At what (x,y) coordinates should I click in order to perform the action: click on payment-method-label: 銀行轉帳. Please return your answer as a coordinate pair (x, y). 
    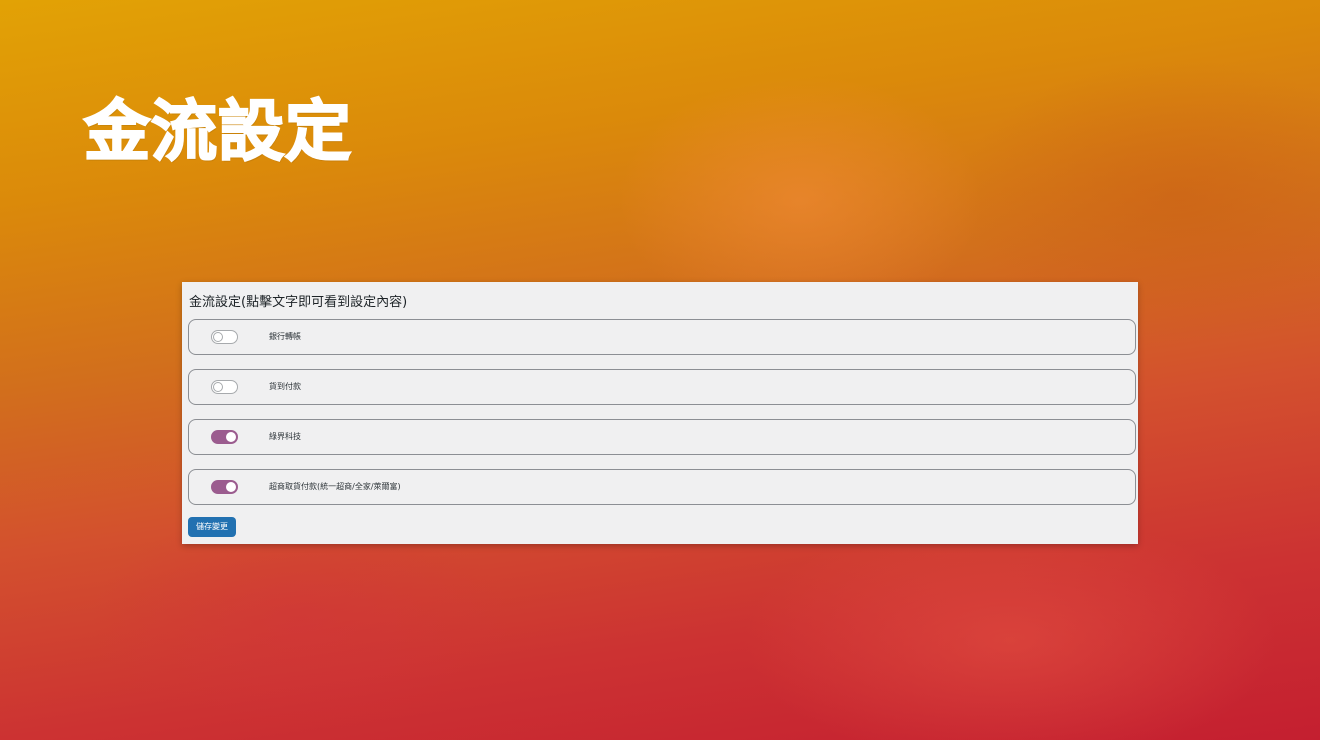
    Looking at the image, I should click on (285, 337).